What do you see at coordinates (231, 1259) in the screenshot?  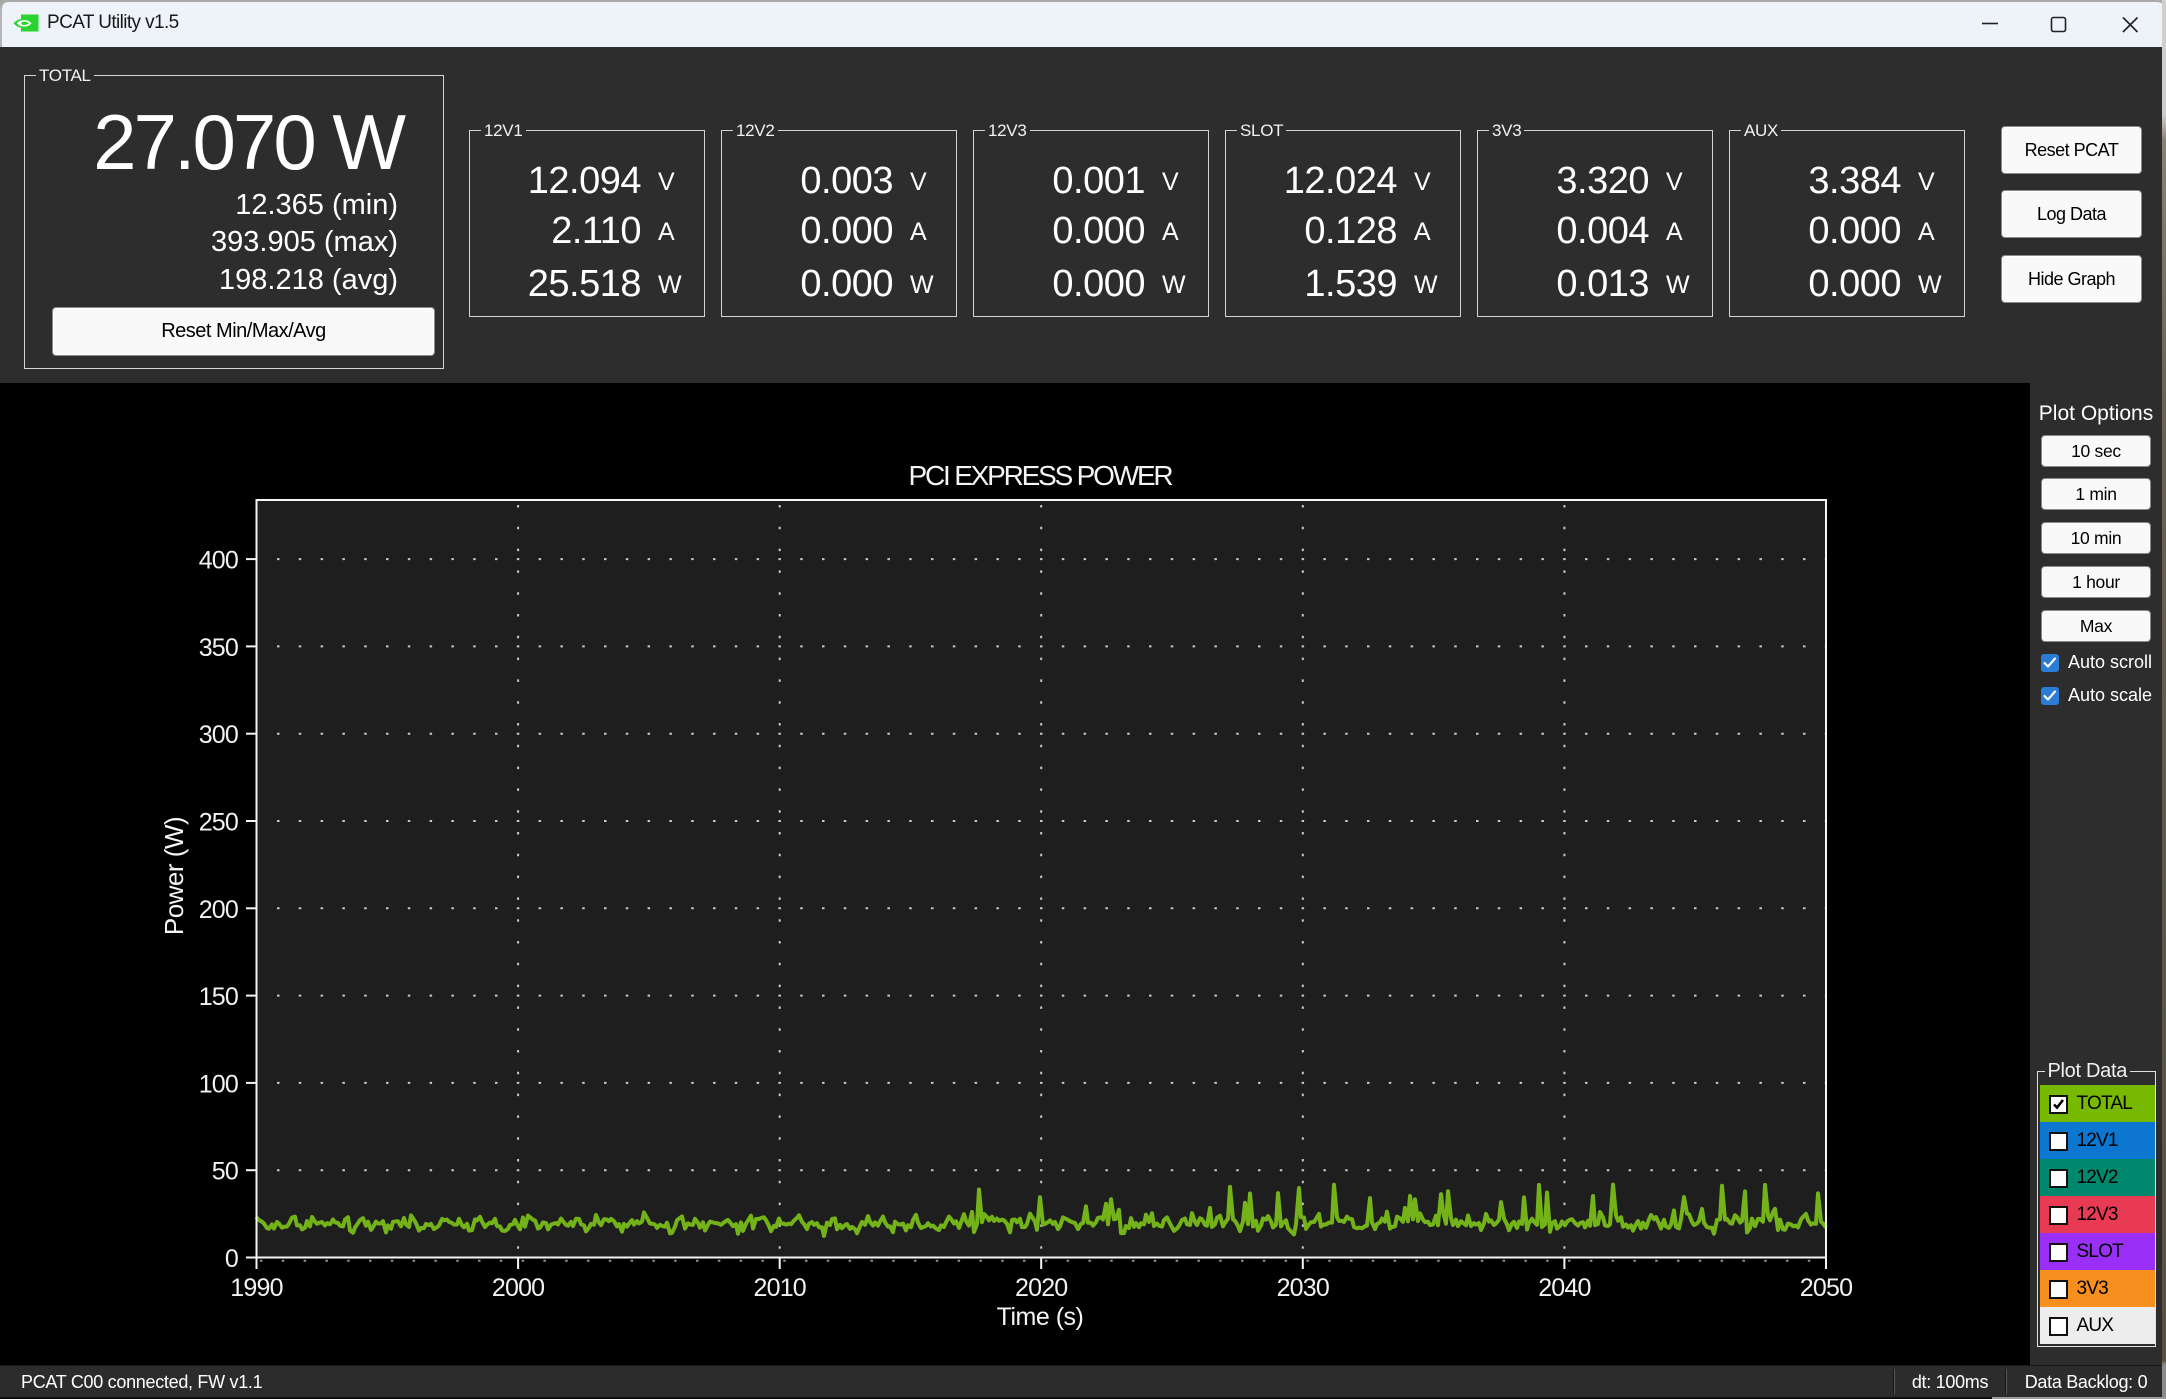 I see `svg-text: 0` at bounding box center [231, 1259].